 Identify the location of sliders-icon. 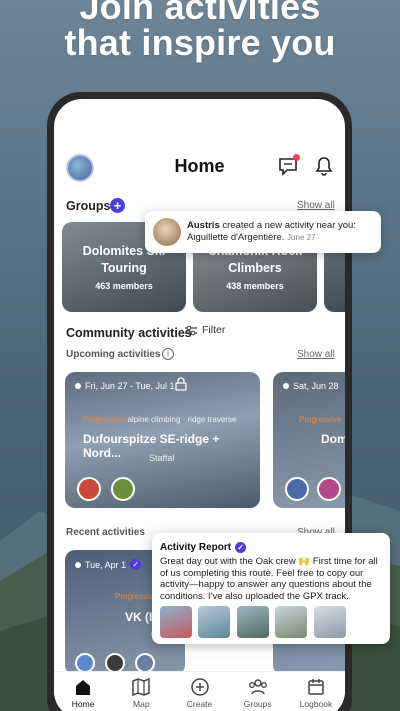
(191, 330).